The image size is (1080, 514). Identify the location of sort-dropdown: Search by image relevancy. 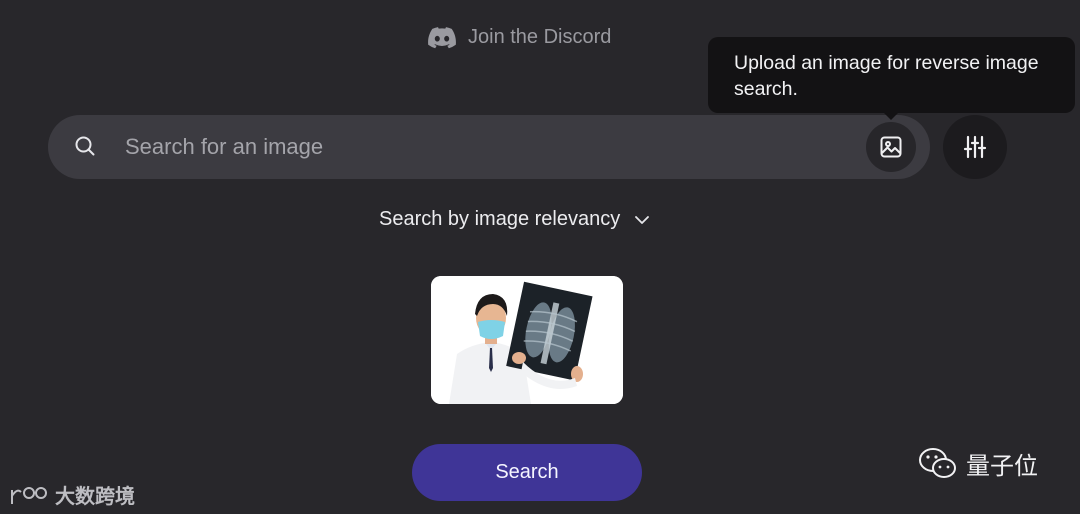
(514, 219).